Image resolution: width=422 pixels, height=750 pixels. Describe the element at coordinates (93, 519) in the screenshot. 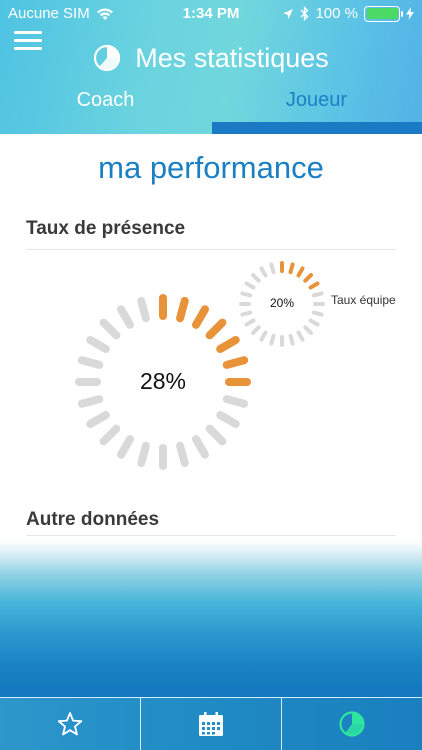

I see `other-data-section-title: Autre données` at that location.